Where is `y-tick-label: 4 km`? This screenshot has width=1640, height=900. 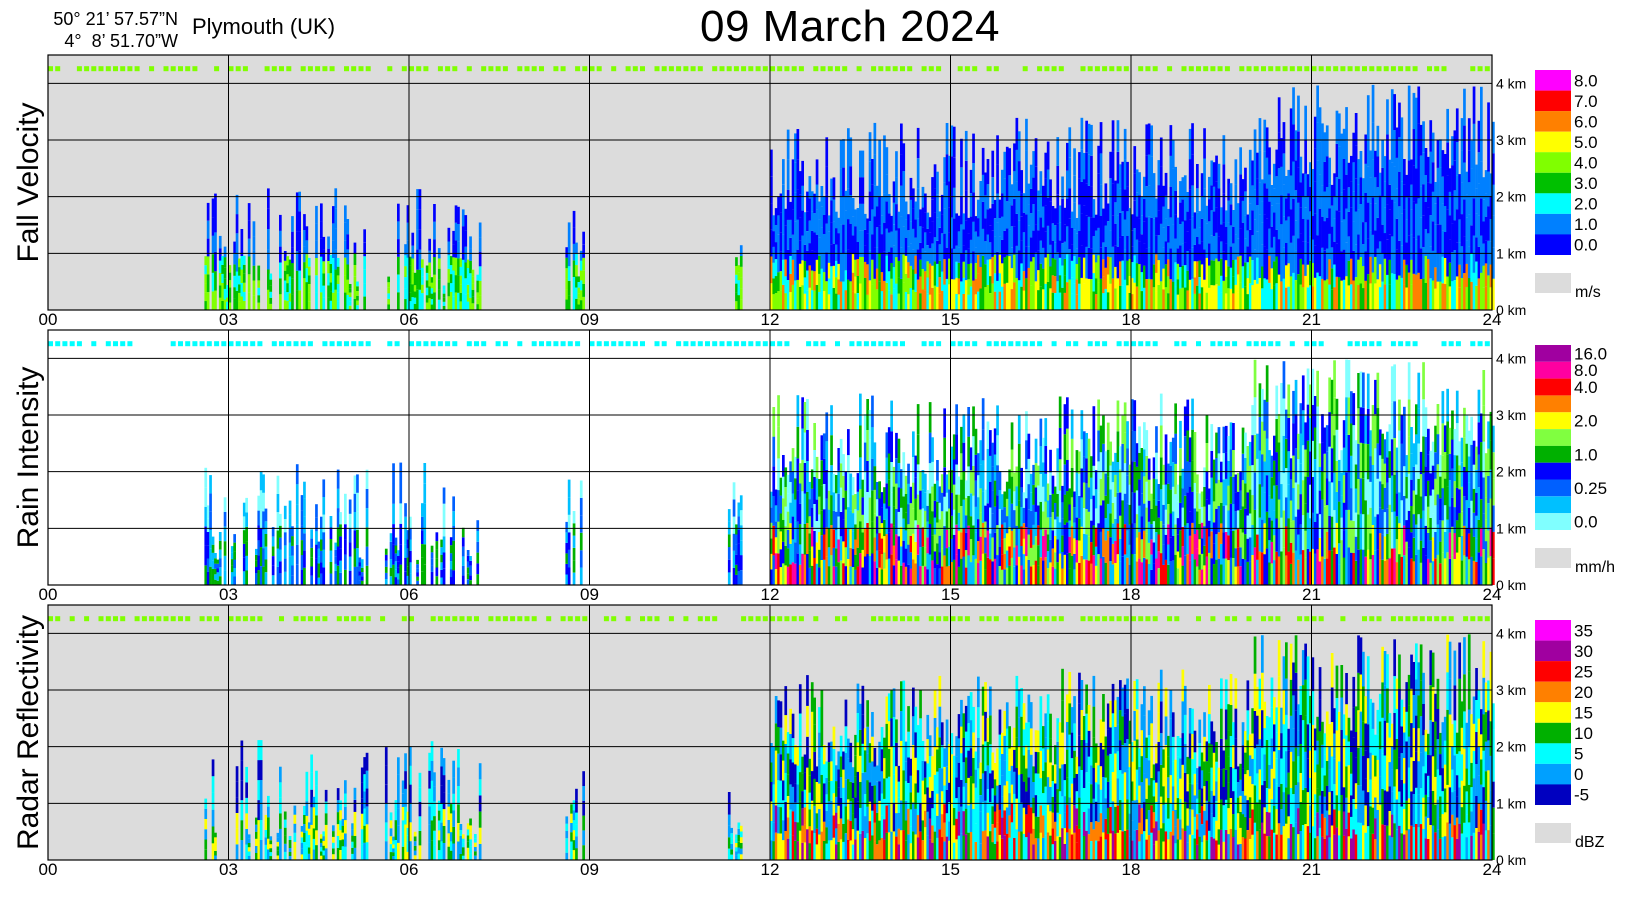 y-tick-label: 4 km is located at coordinates (1511, 83).